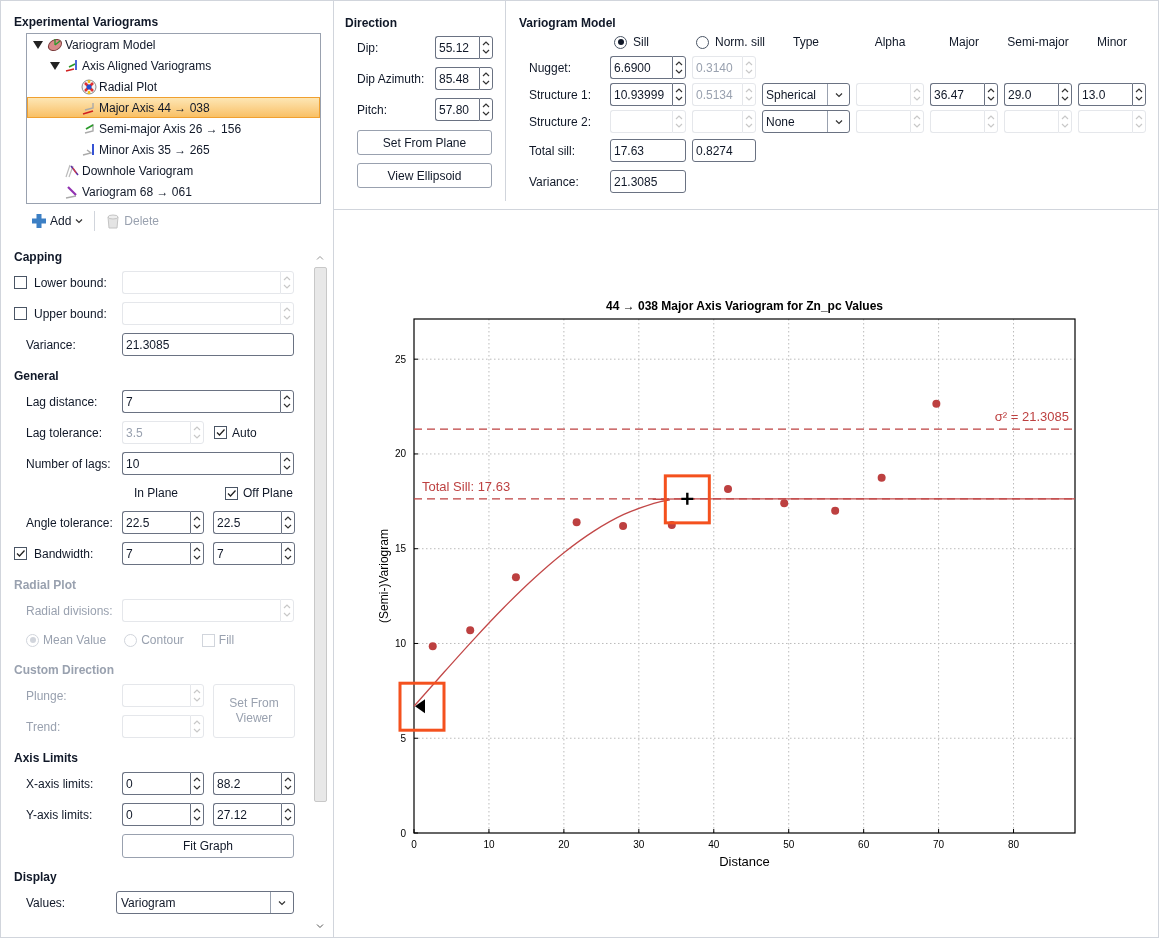 This screenshot has height=938, width=1159. Describe the element at coordinates (201, 463) in the screenshot. I see `spin-field: 10` at that location.